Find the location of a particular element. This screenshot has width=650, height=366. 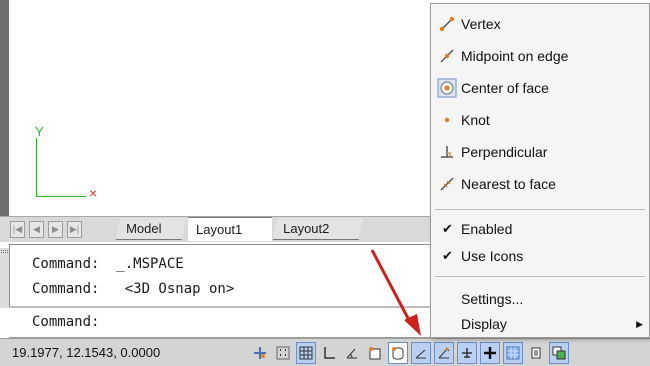

menu-item-vertex: Vertex is located at coordinates (540, 24).